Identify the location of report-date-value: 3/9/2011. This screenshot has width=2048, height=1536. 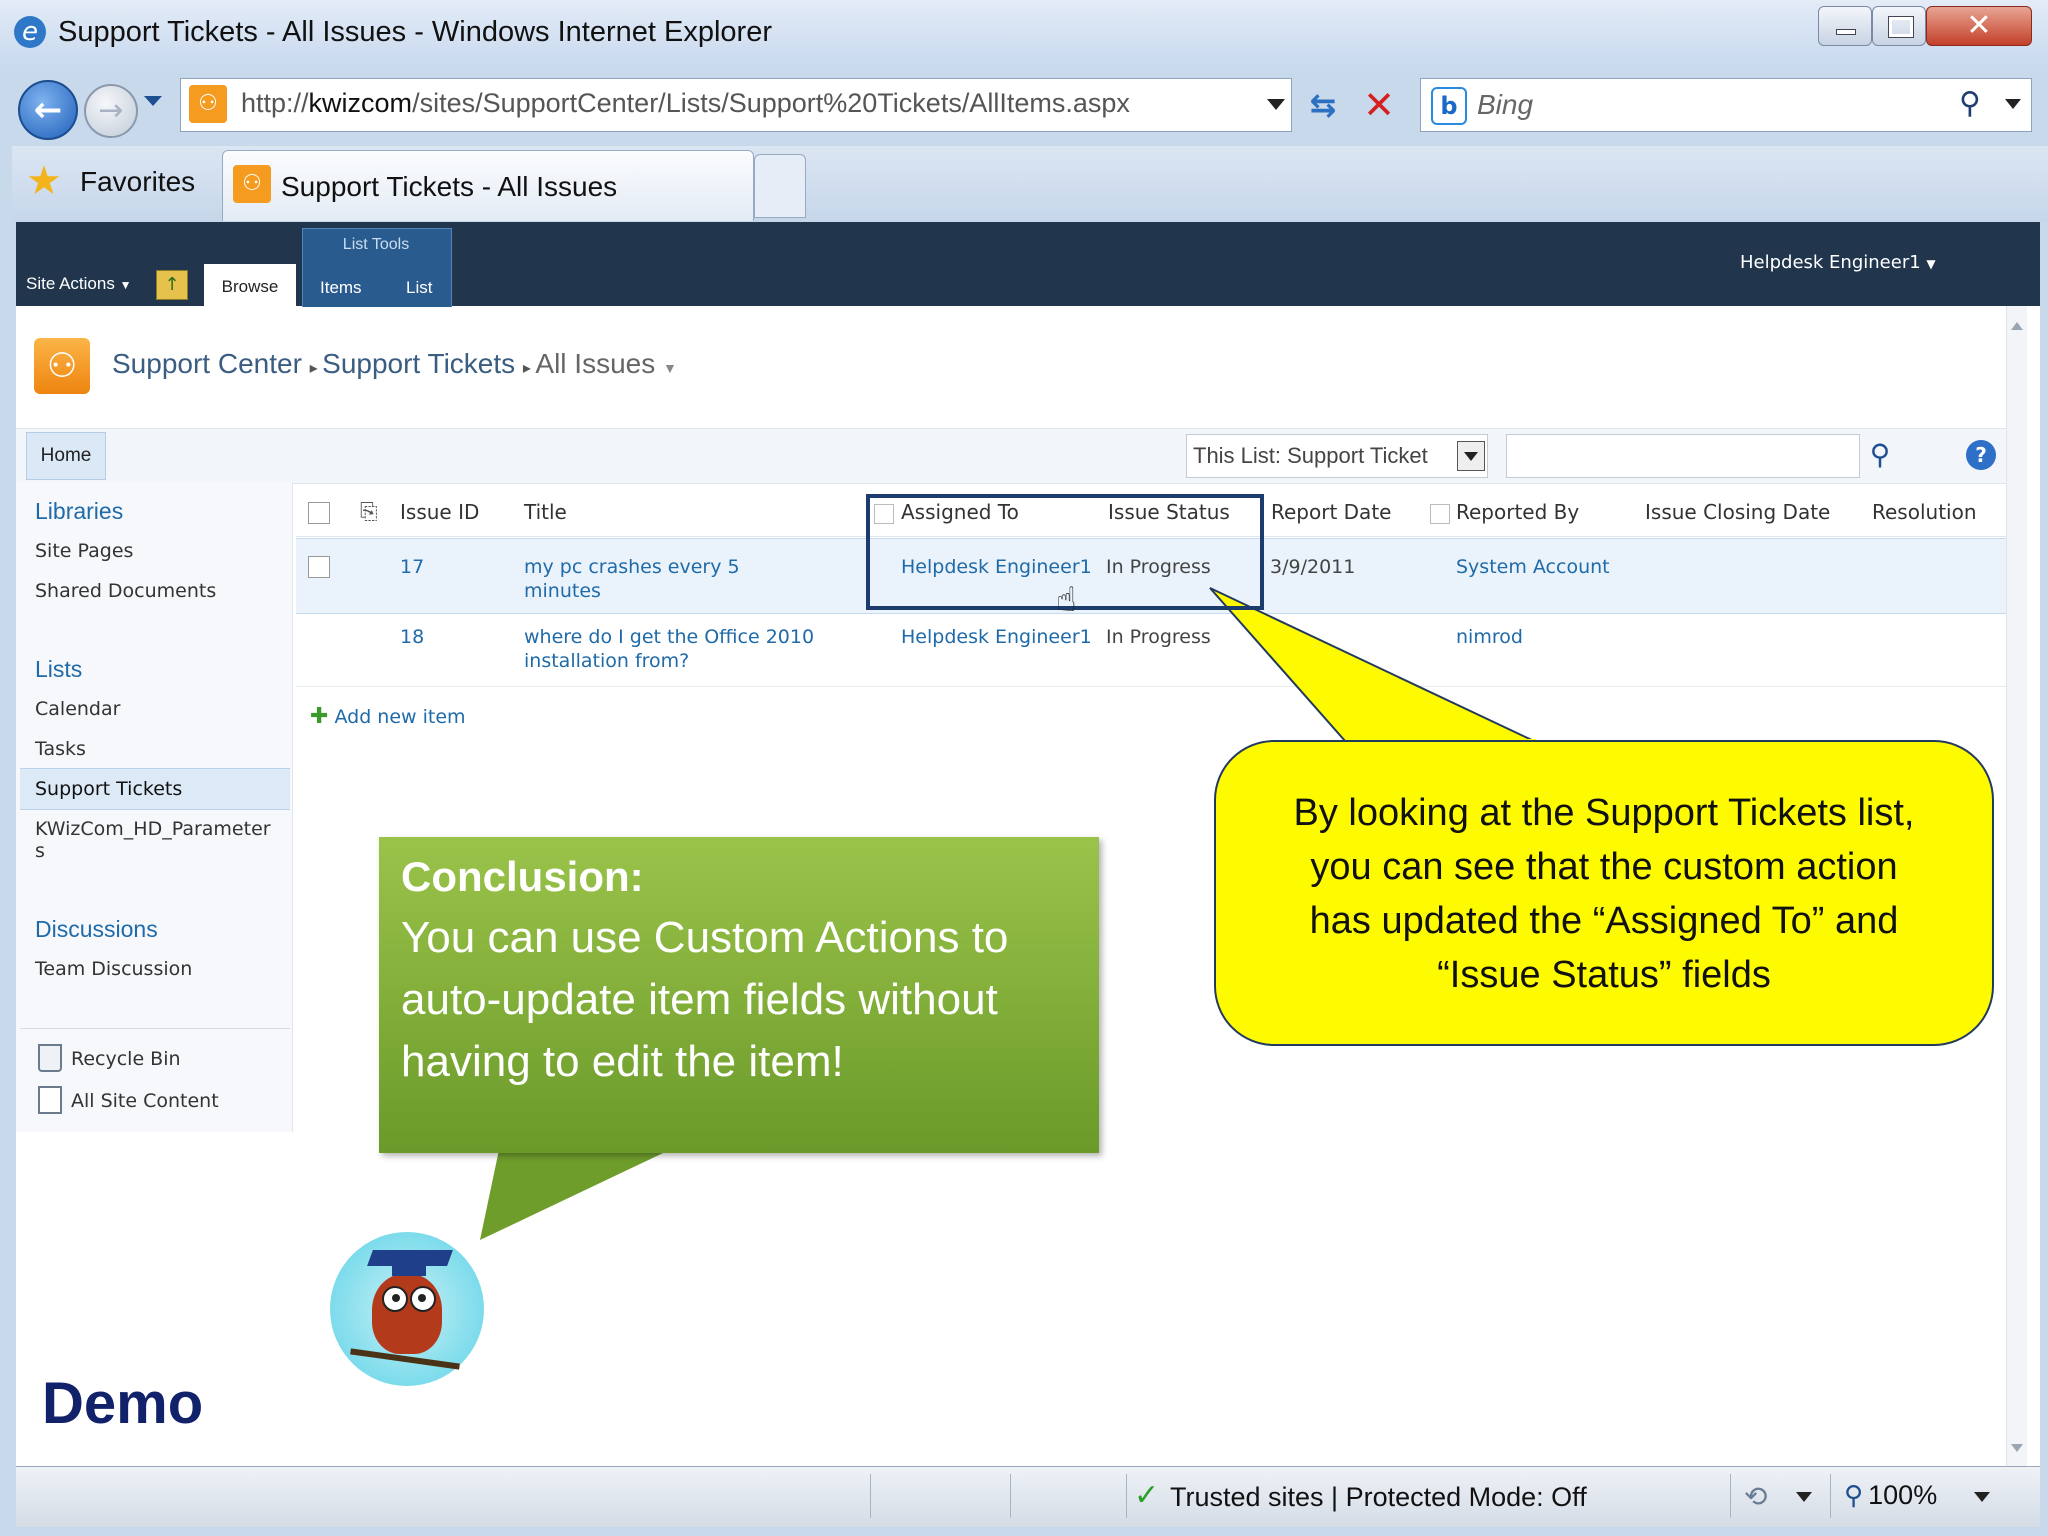
(1313, 567).